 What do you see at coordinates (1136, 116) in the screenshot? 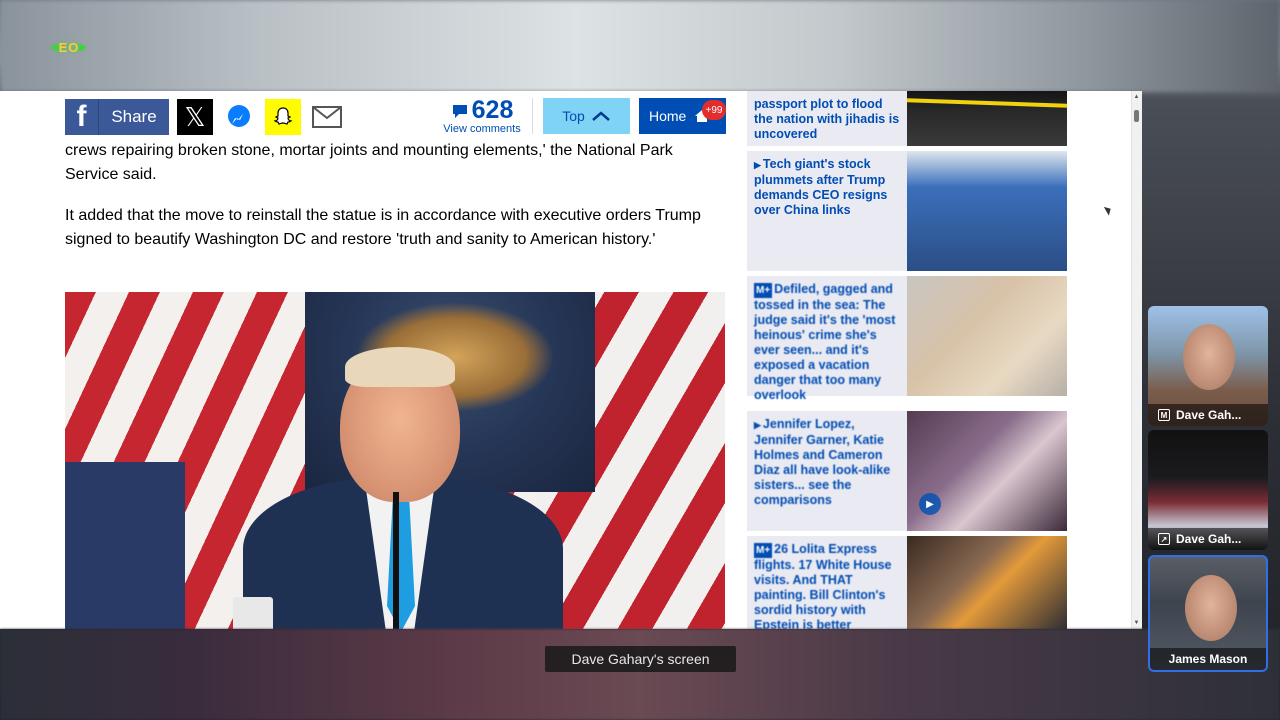
I see `scrollbar-thumb` at bounding box center [1136, 116].